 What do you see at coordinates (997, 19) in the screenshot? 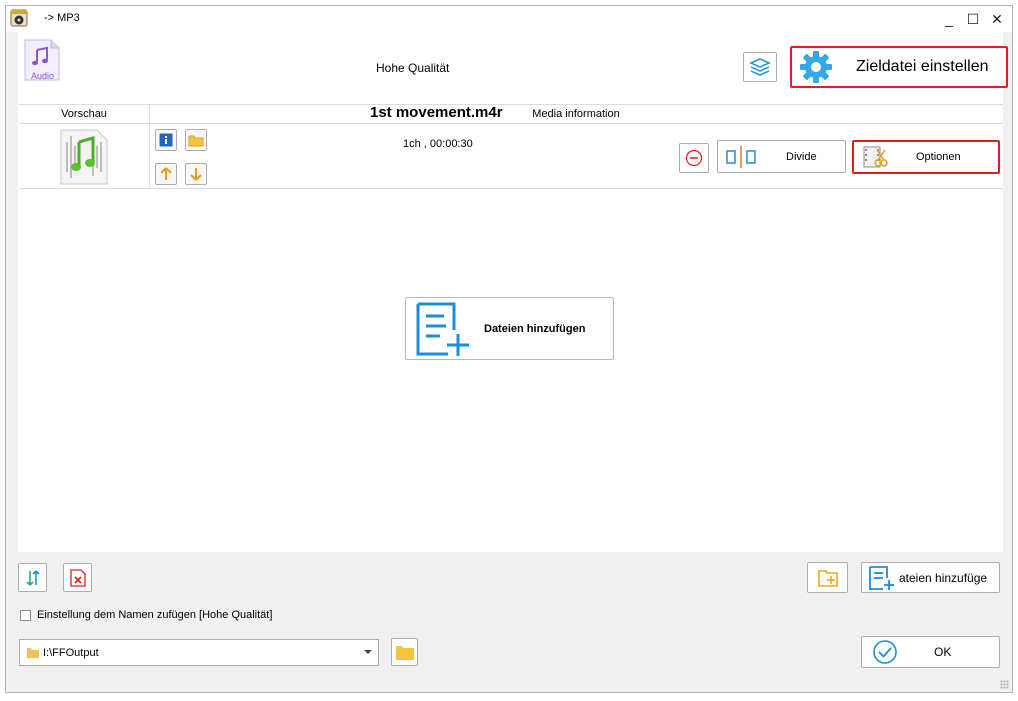
I see `close-button: ✕` at bounding box center [997, 19].